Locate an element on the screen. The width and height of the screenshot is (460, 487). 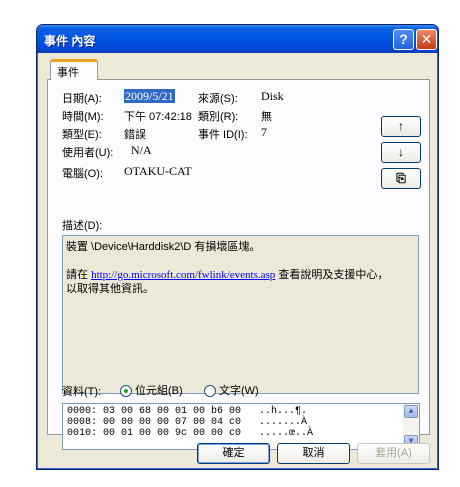
hex-line: 0010: 00 01 00 00 9c 00 00 c0 .....œ..À is located at coordinates (190, 433).